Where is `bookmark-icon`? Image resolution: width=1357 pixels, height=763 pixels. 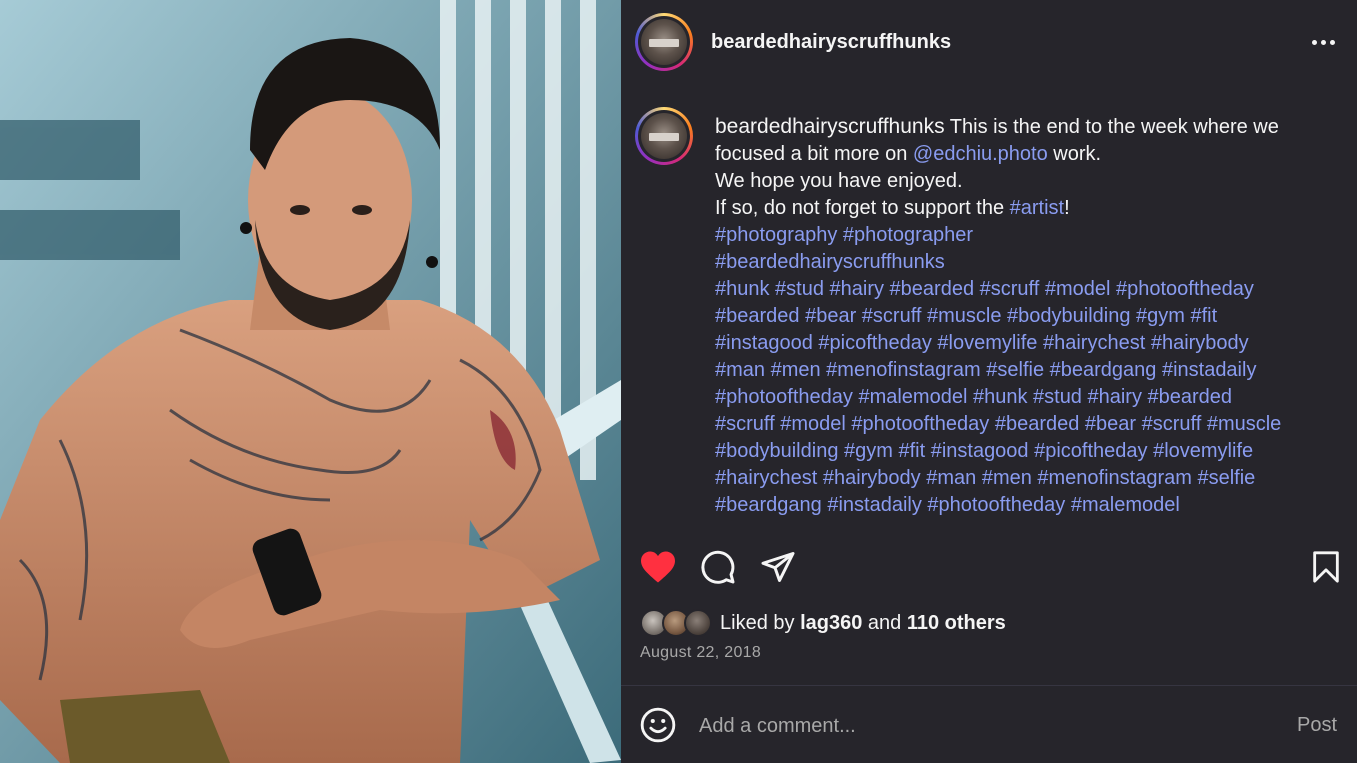 bookmark-icon is located at coordinates (1326, 567).